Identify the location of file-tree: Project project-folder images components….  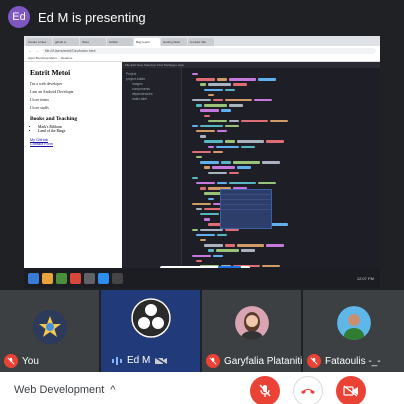
(152, 178).